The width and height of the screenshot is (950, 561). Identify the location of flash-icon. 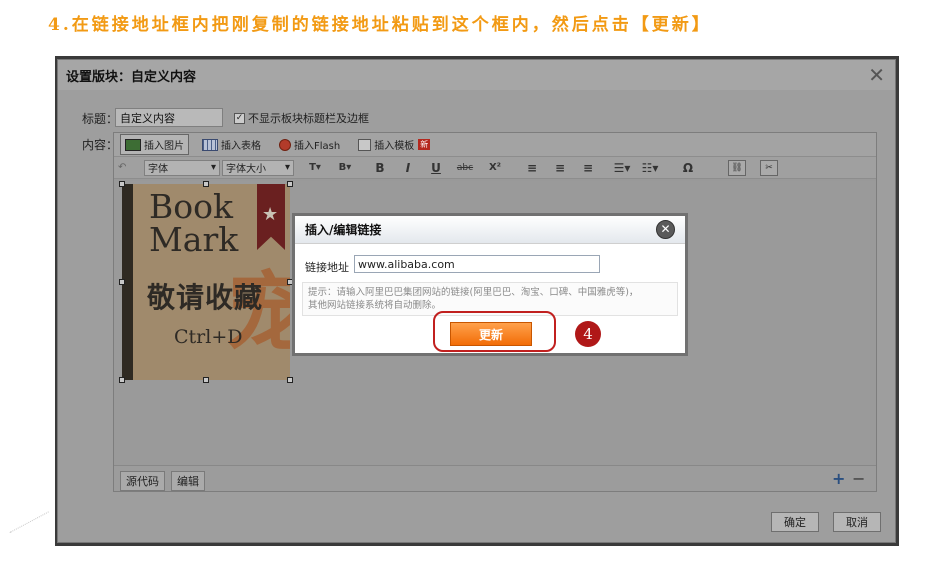
(285, 144).